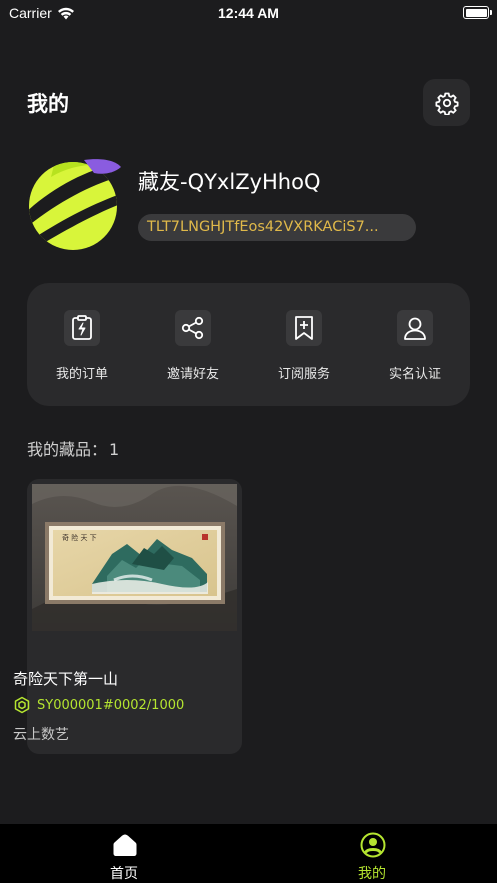 The image size is (497, 883). I want to click on status-time: 12:44 AM, so click(248, 13).